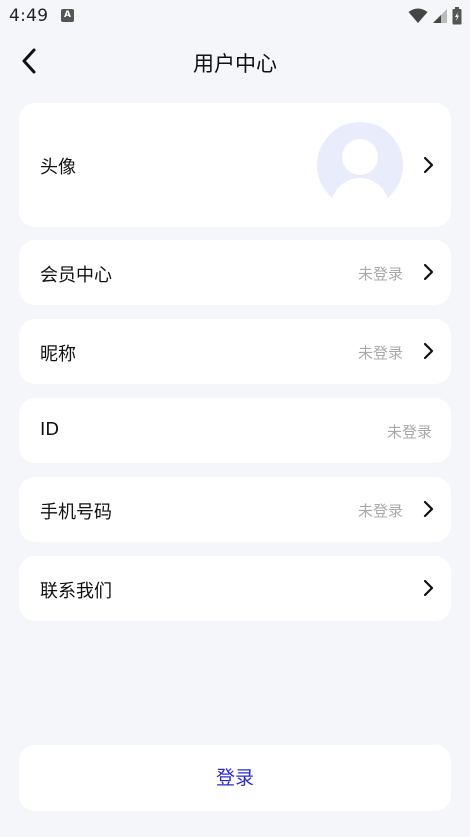 This screenshot has height=837, width=470. Describe the element at coordinates (235, 588) in the screenshot. I see `contact-us-row: 联系我们` at that location.